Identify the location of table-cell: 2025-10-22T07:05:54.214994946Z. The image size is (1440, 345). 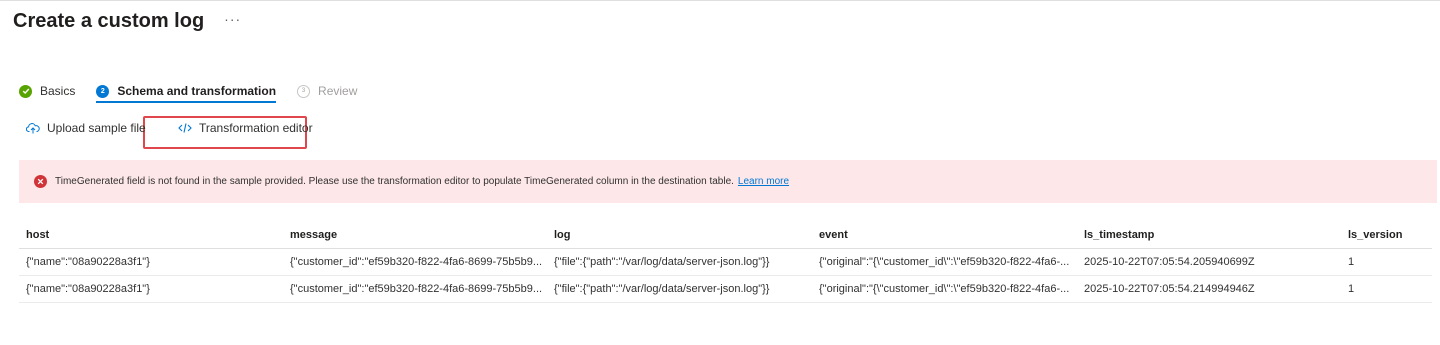
(1209, 289).